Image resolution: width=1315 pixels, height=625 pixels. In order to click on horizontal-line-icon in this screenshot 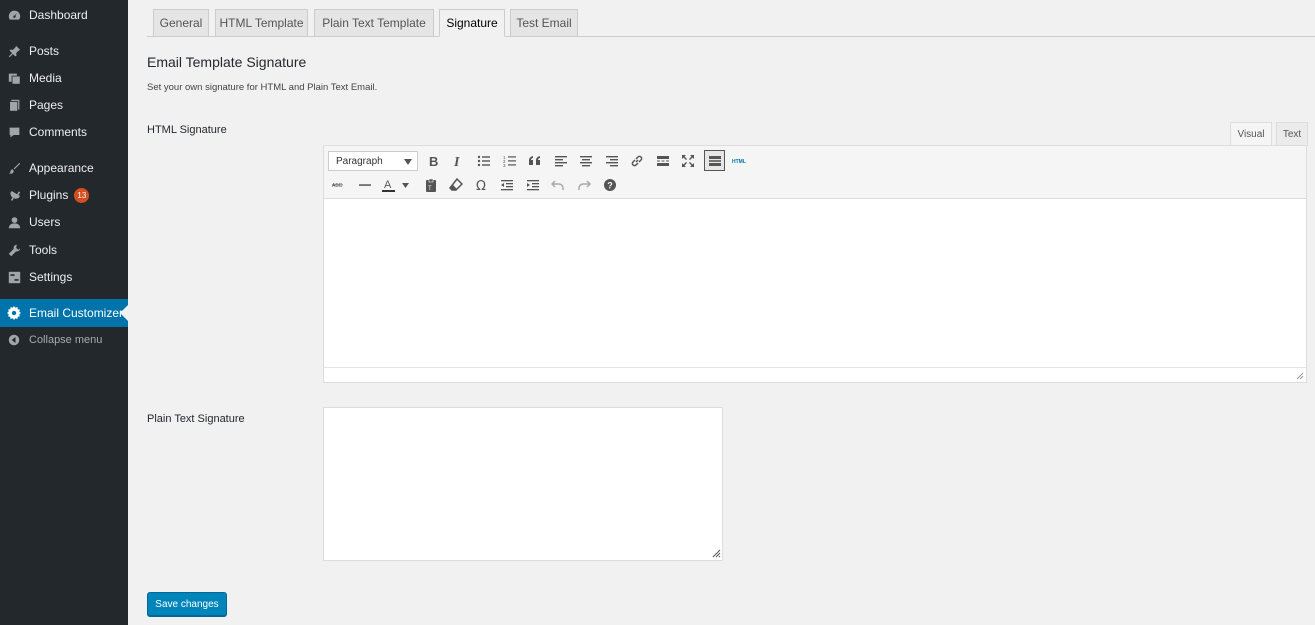, I will do `click(365, 185)`.